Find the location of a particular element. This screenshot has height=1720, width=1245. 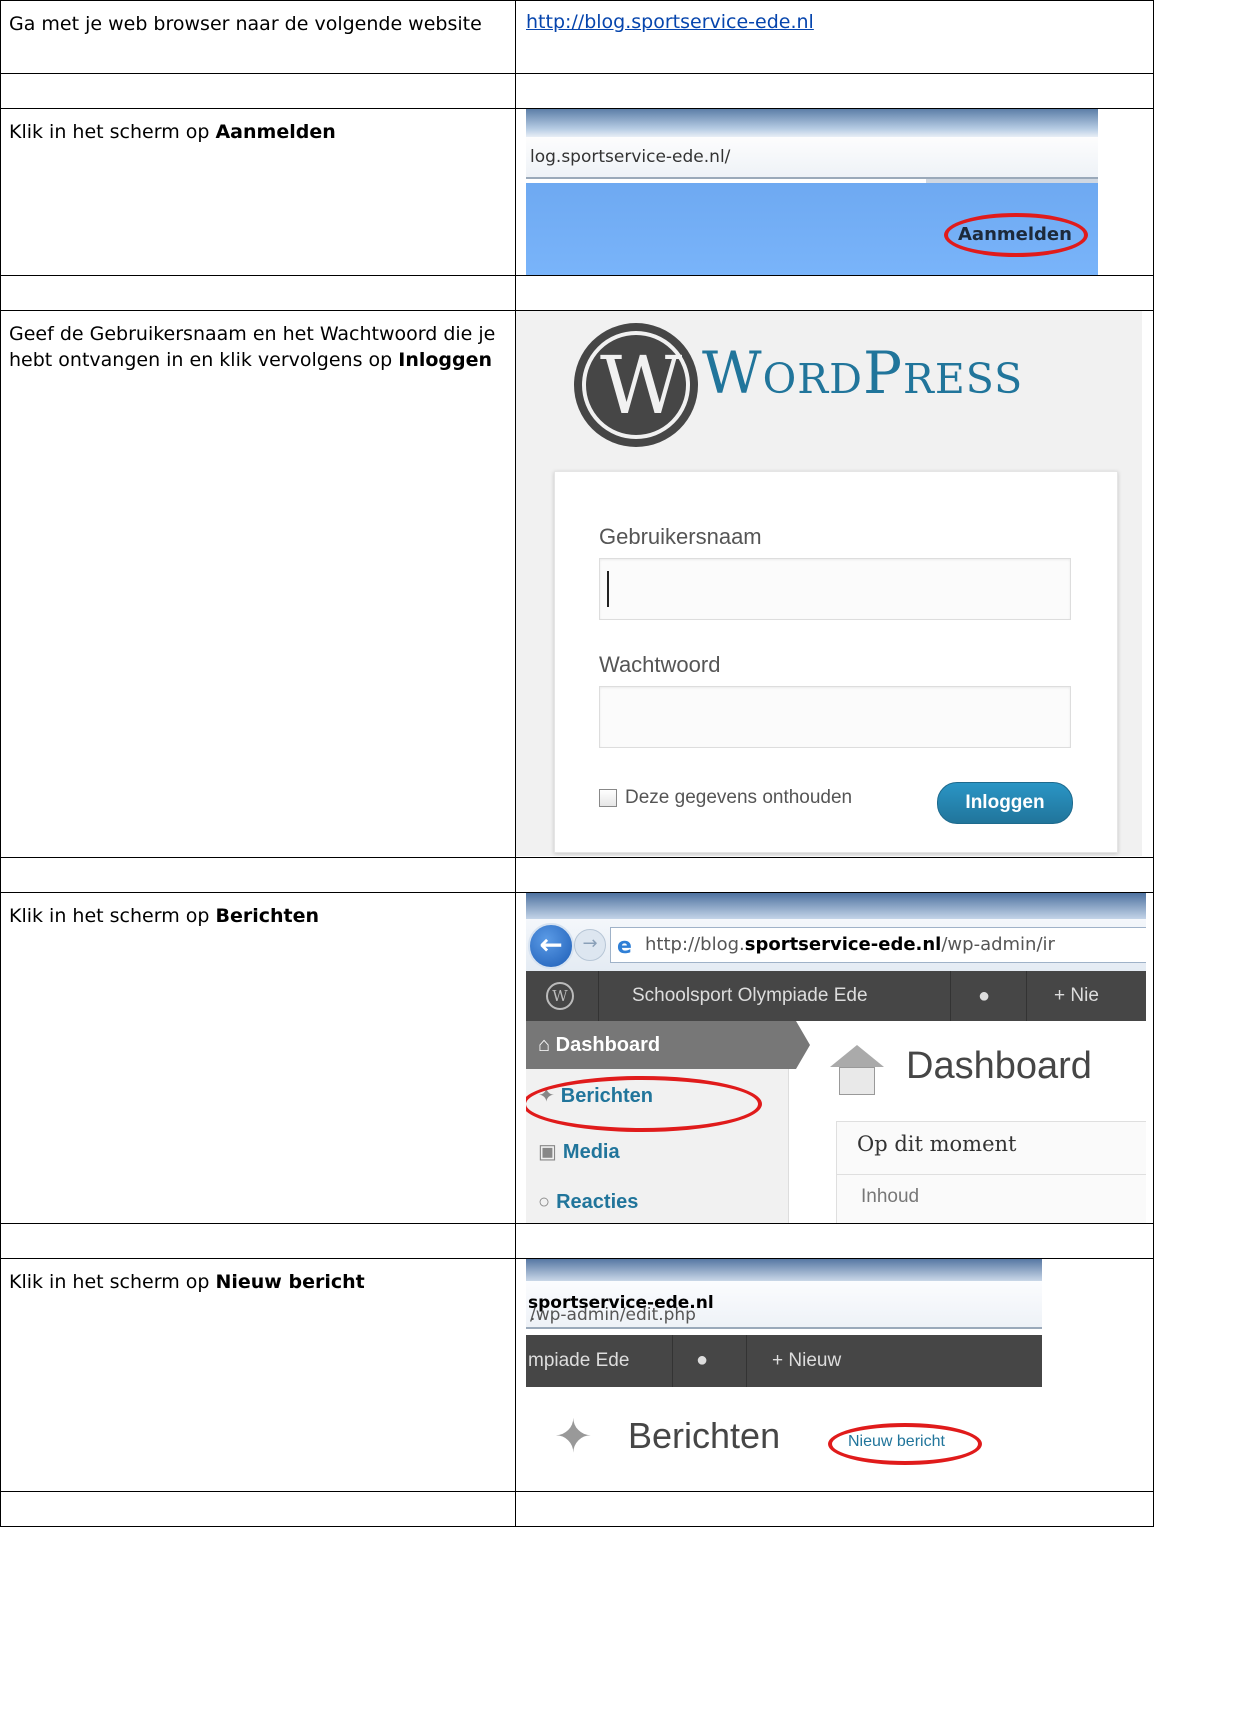

url-prefix: http://blog. is located at coordinates (695, 944).